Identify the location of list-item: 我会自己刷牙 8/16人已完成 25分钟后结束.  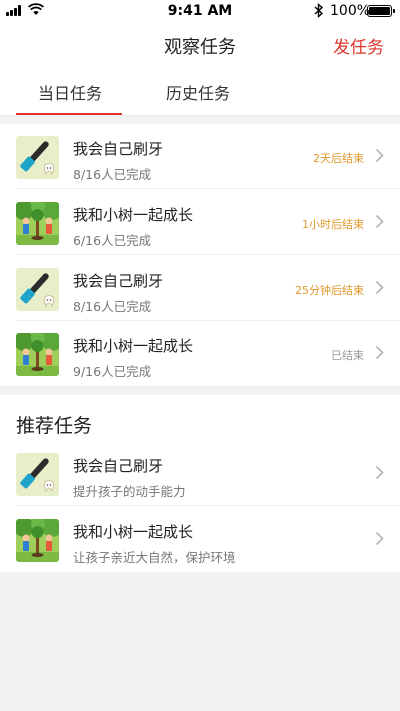
(200, 288).